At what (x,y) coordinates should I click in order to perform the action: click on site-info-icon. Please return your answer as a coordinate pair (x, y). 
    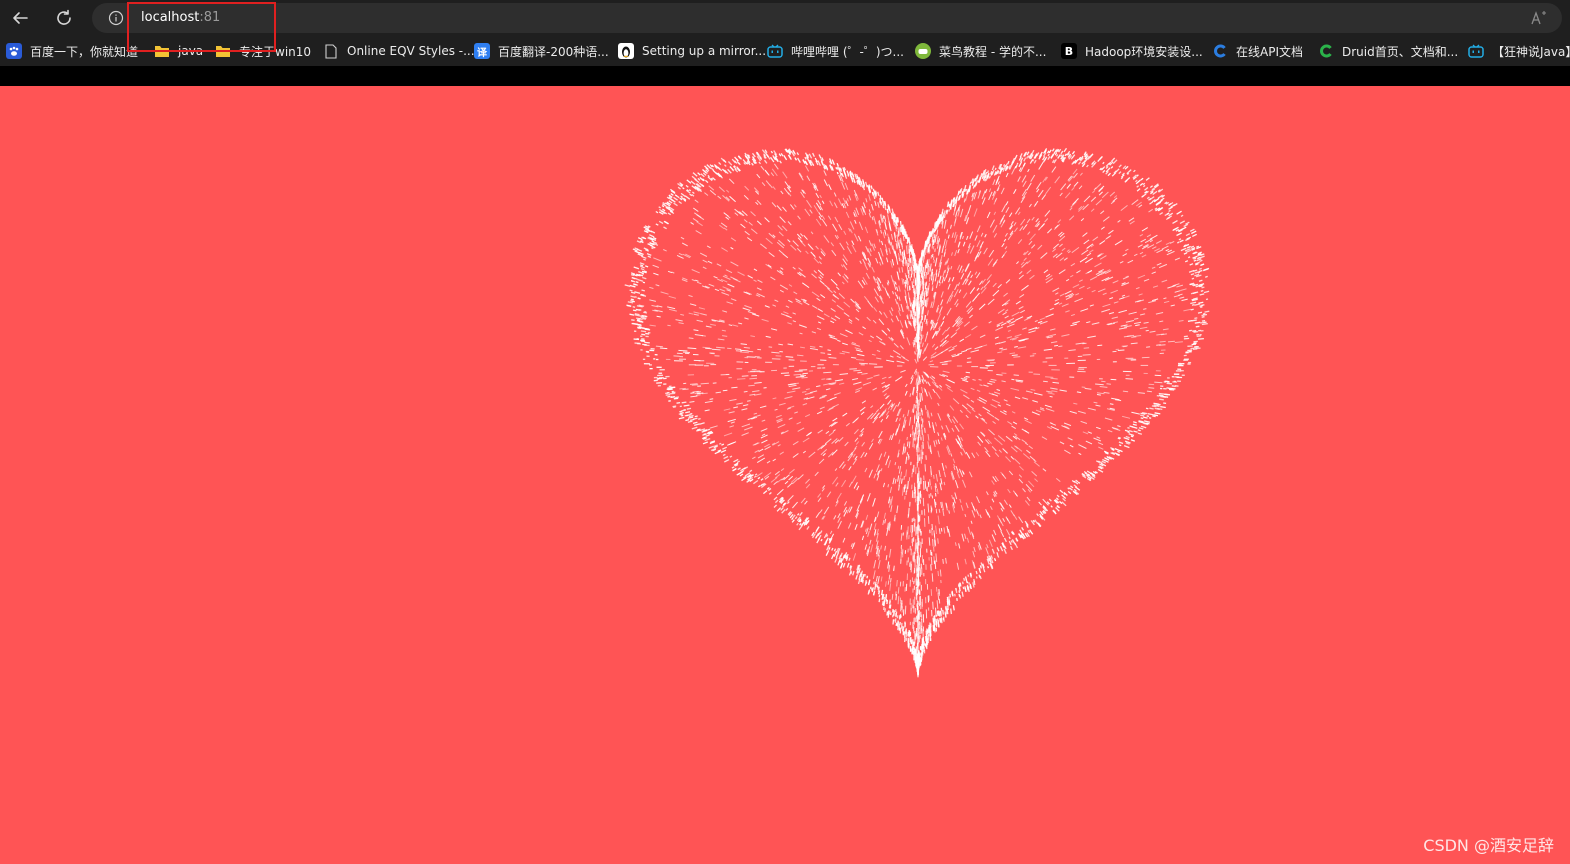
    Looking at the image, I should click on (116, 18).